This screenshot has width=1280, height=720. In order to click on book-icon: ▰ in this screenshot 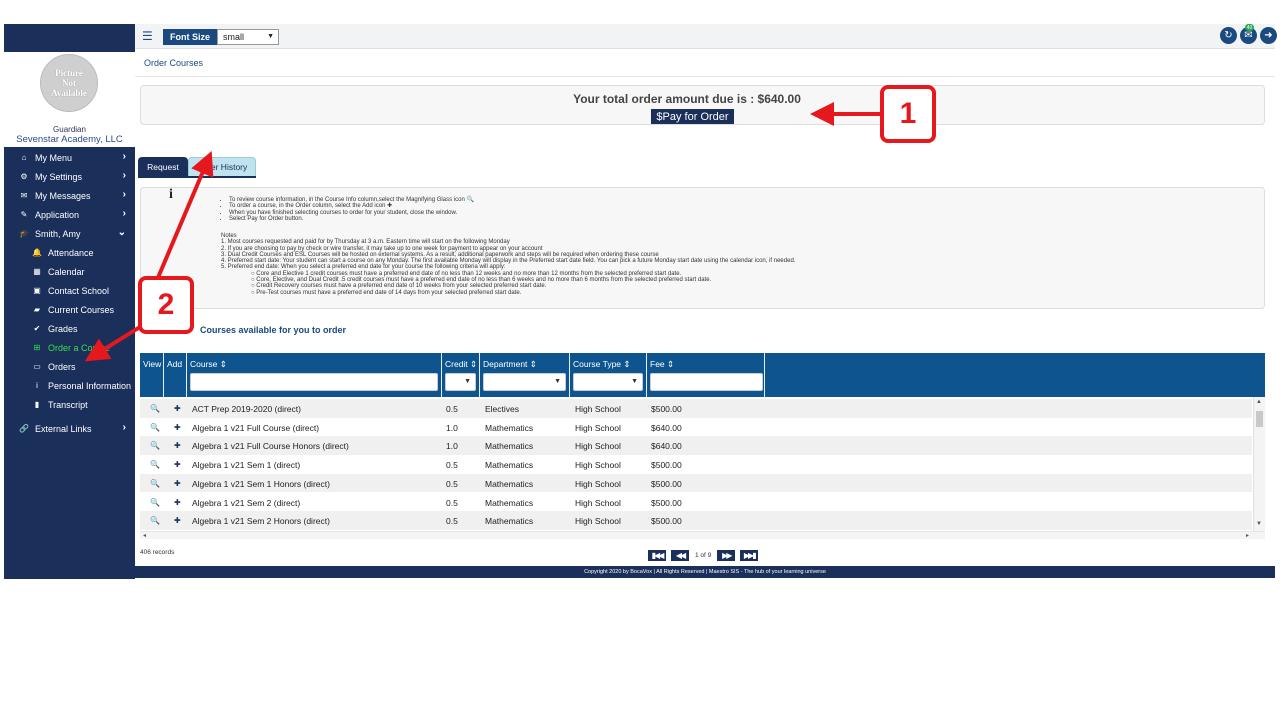, I will do `click(37, 309)`.